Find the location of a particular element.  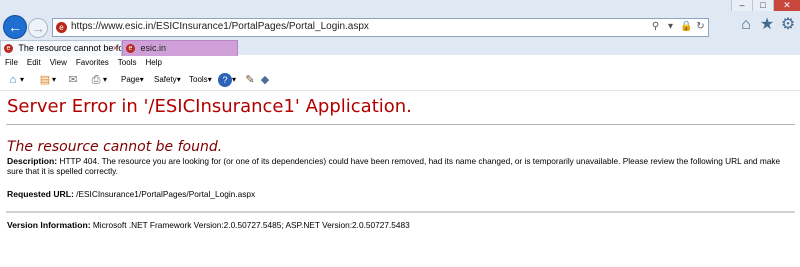

minimize-button: – is located at coordinates (741, 5).